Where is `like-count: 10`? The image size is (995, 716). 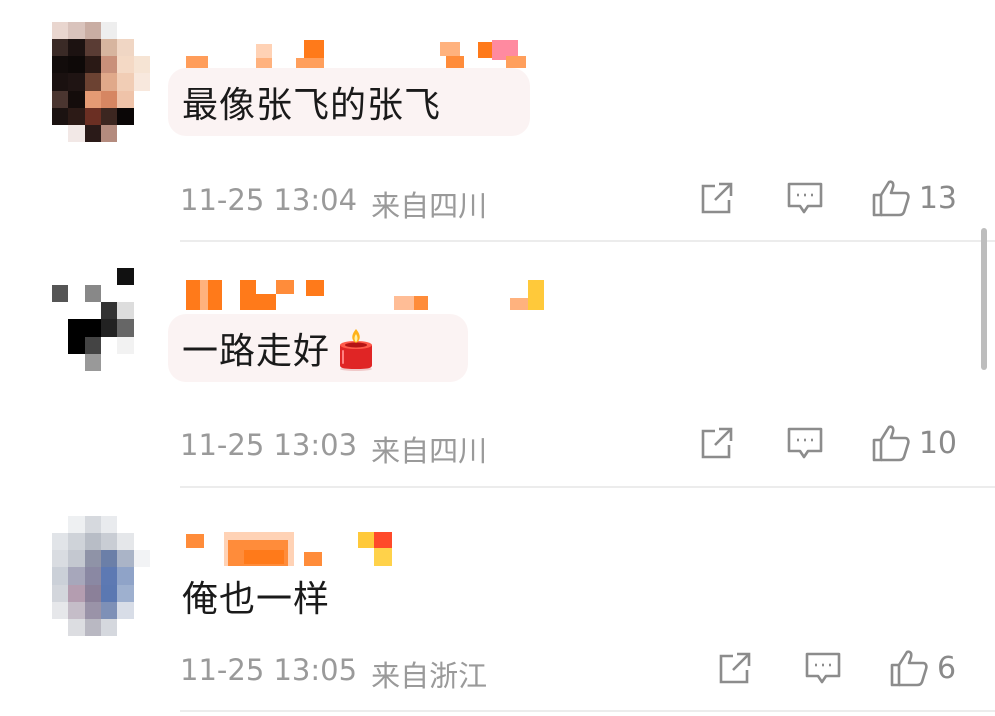 like-count: 10 is located at coordinates (937, 443).